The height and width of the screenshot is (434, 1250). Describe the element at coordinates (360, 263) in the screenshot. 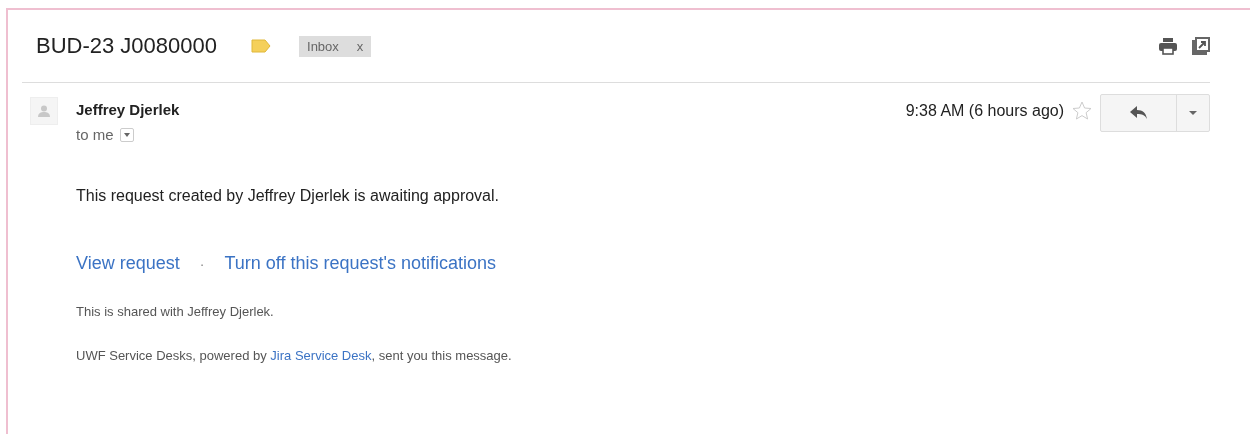

I see `message-link: Turn off this request's notifications` at that location.